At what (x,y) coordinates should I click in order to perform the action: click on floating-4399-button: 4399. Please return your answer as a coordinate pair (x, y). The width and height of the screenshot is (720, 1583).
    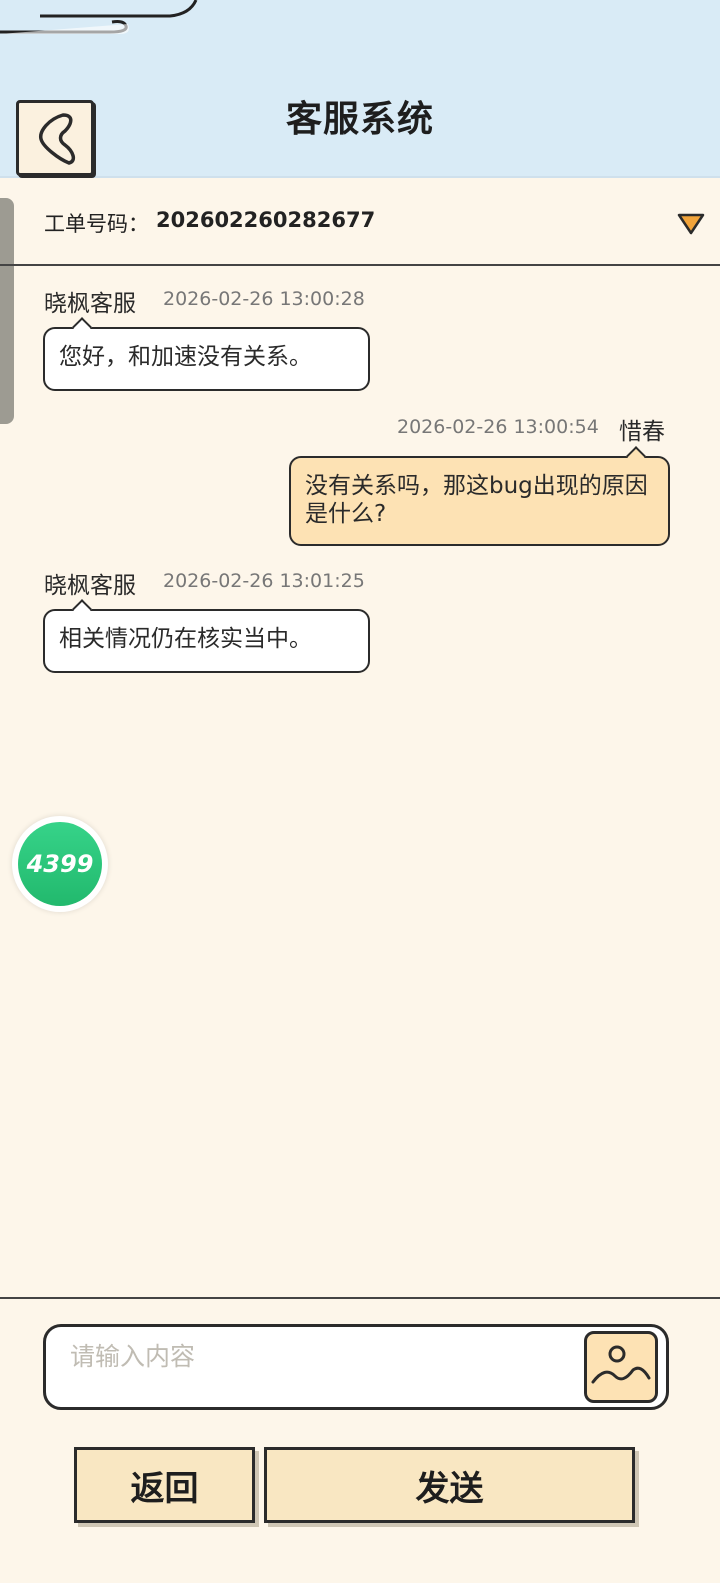
    Looking at the image, I should click on (60, 864).